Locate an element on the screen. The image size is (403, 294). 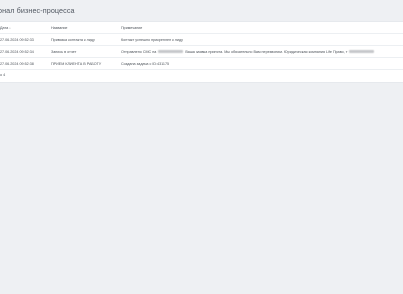
row-date: 27.06.2024 09:52:33 is located at coordinates (17, 39).